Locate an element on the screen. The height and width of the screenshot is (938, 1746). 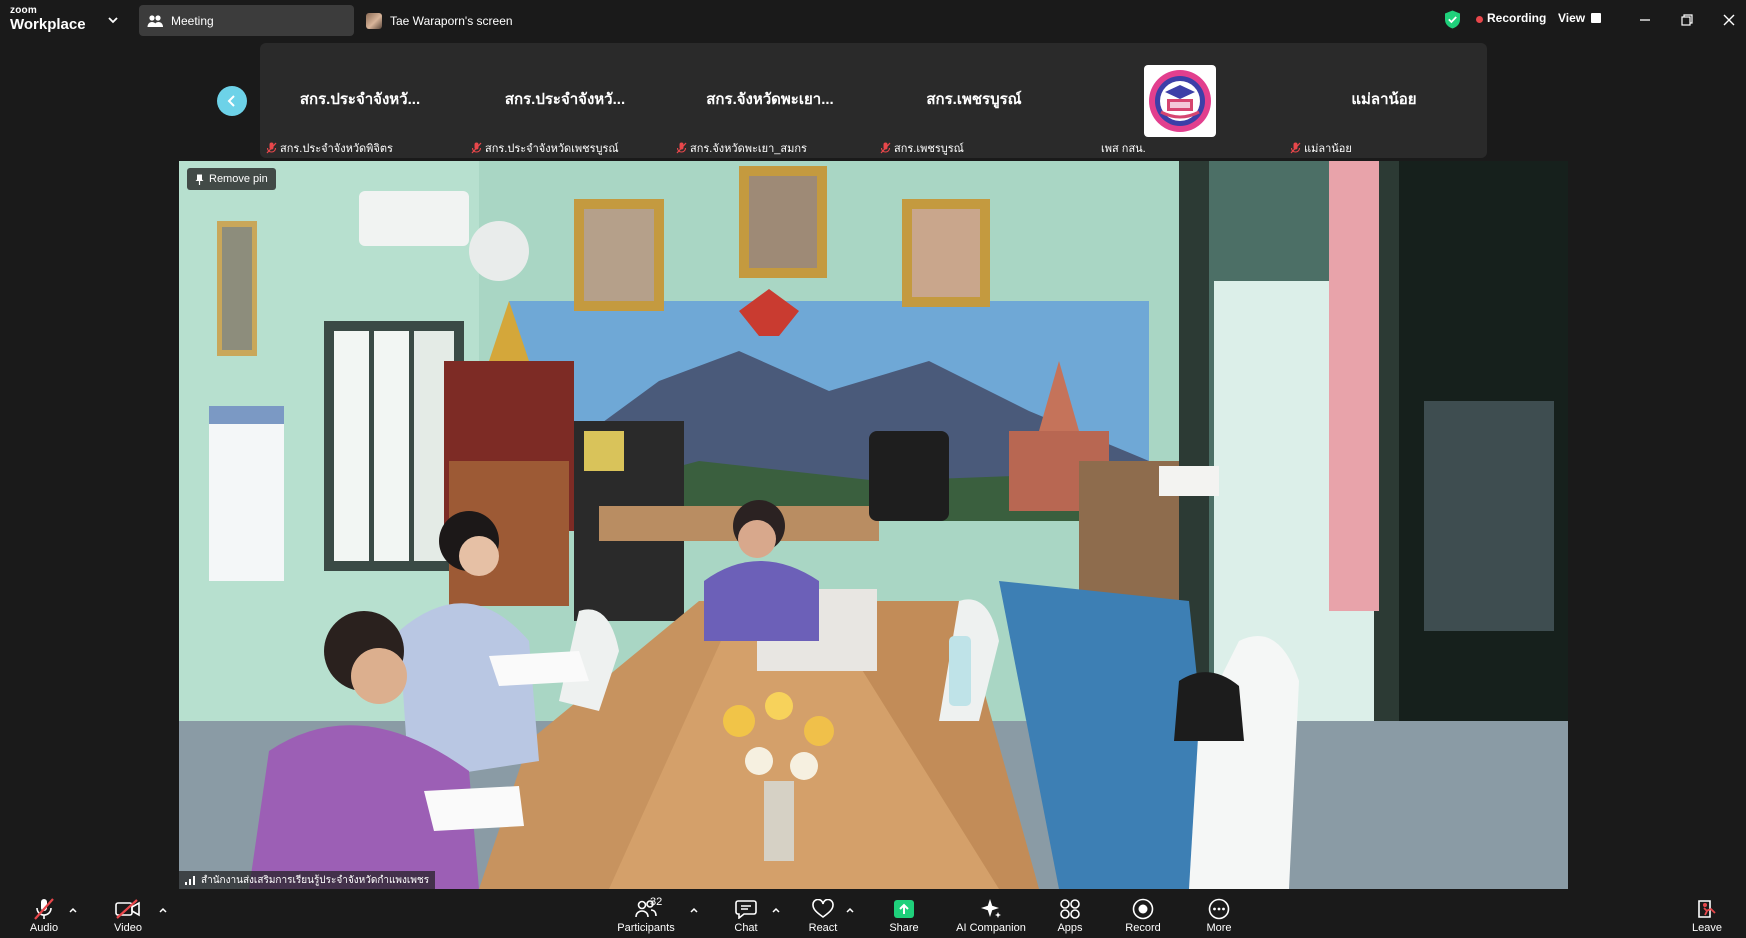
view-label: View is located at coordinates (1572, 18).